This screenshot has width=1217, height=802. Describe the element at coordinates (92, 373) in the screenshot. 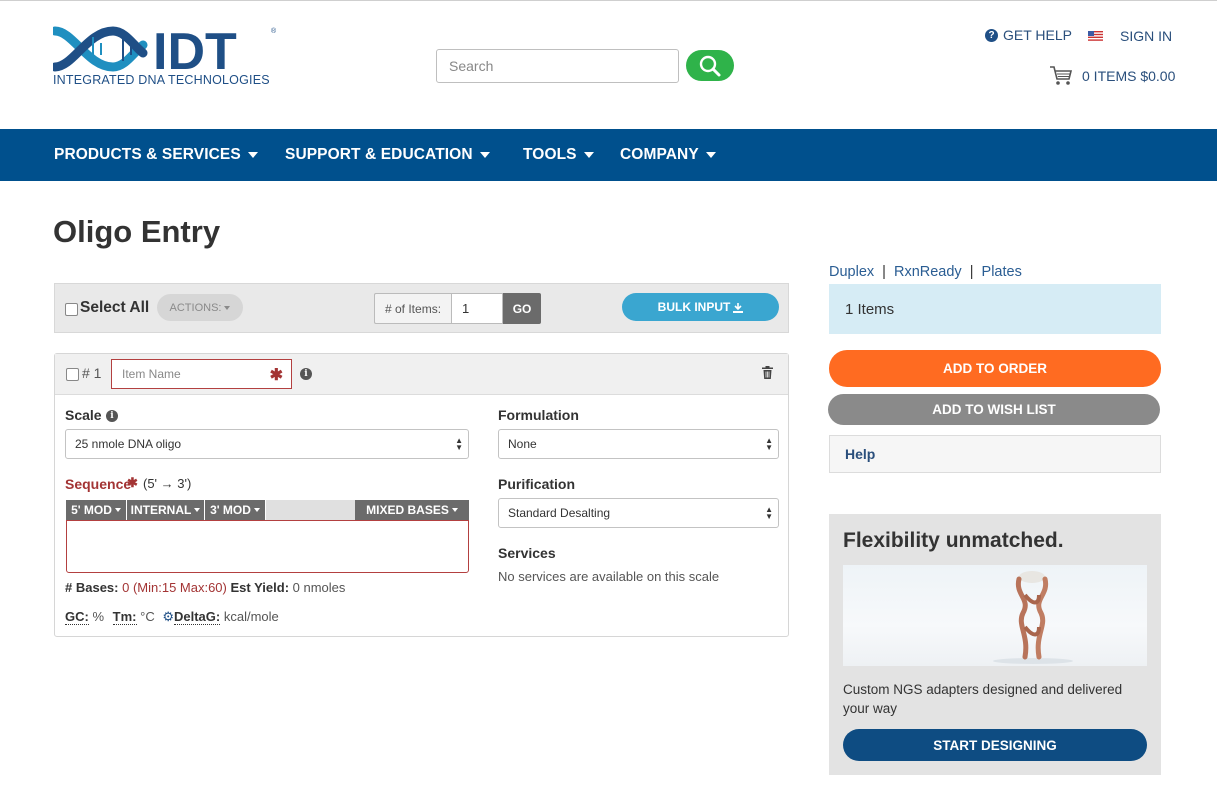

I see `item-number: # 1` at that location.